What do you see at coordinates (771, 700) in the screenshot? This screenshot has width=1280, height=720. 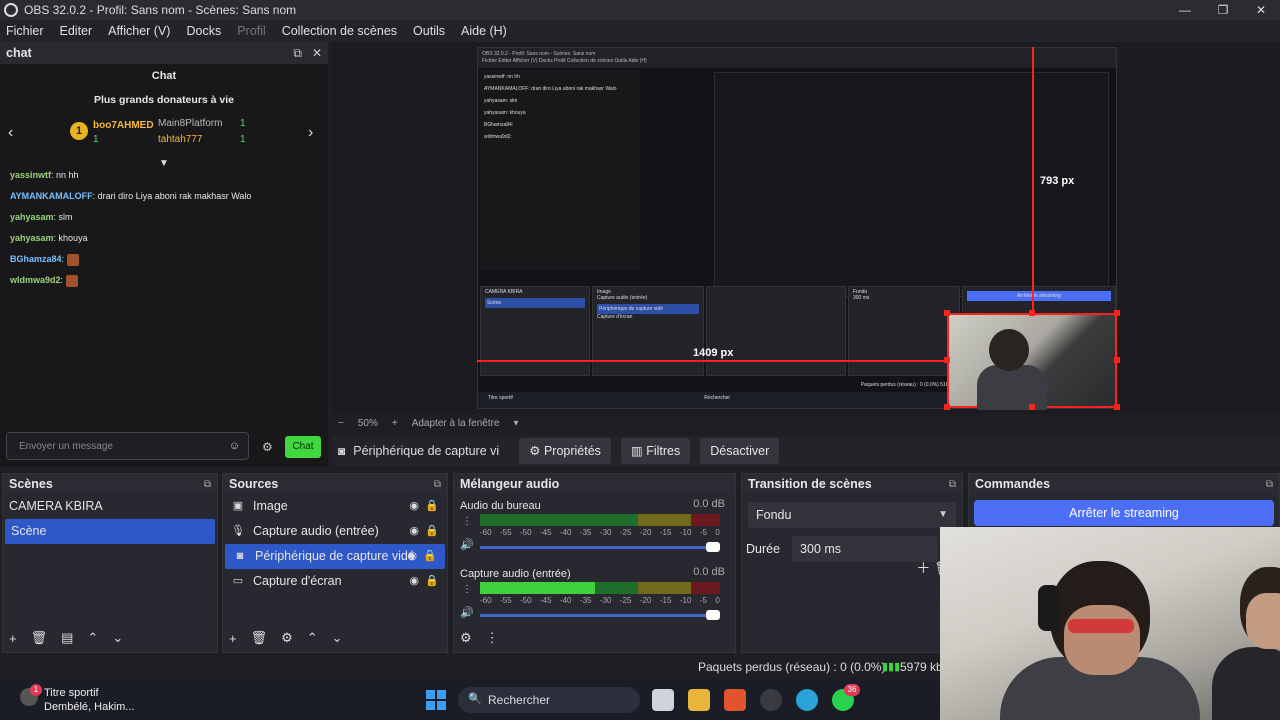 I see `obs-taskbar-icon` at bounding box center [771, 700].